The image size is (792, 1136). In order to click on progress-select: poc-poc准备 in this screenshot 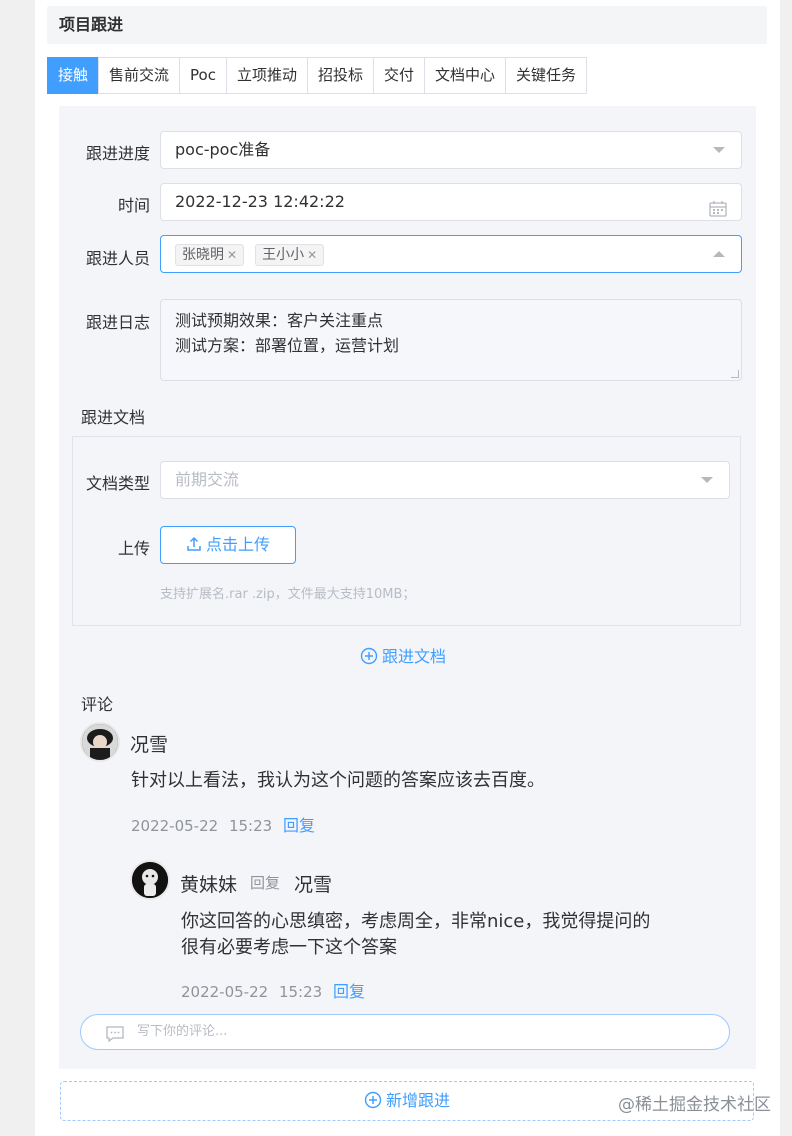, I will do `click(451, 150)`.